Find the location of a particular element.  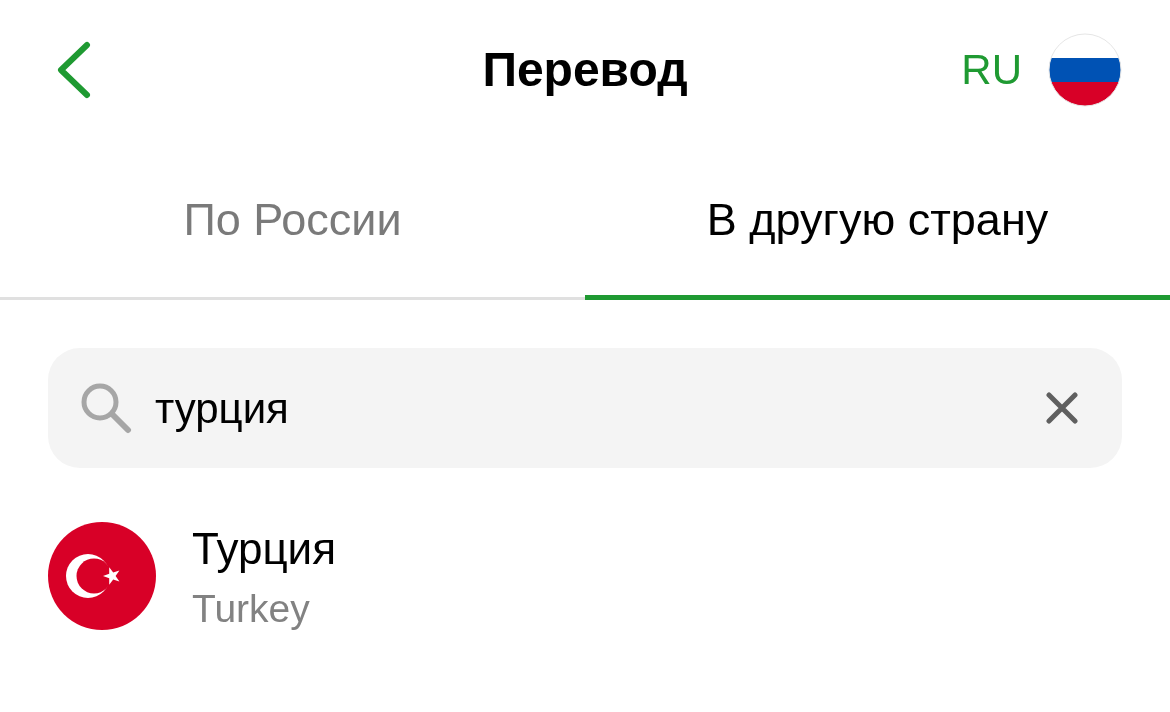

tab: В другую страну is located at coordinates (877, 220).